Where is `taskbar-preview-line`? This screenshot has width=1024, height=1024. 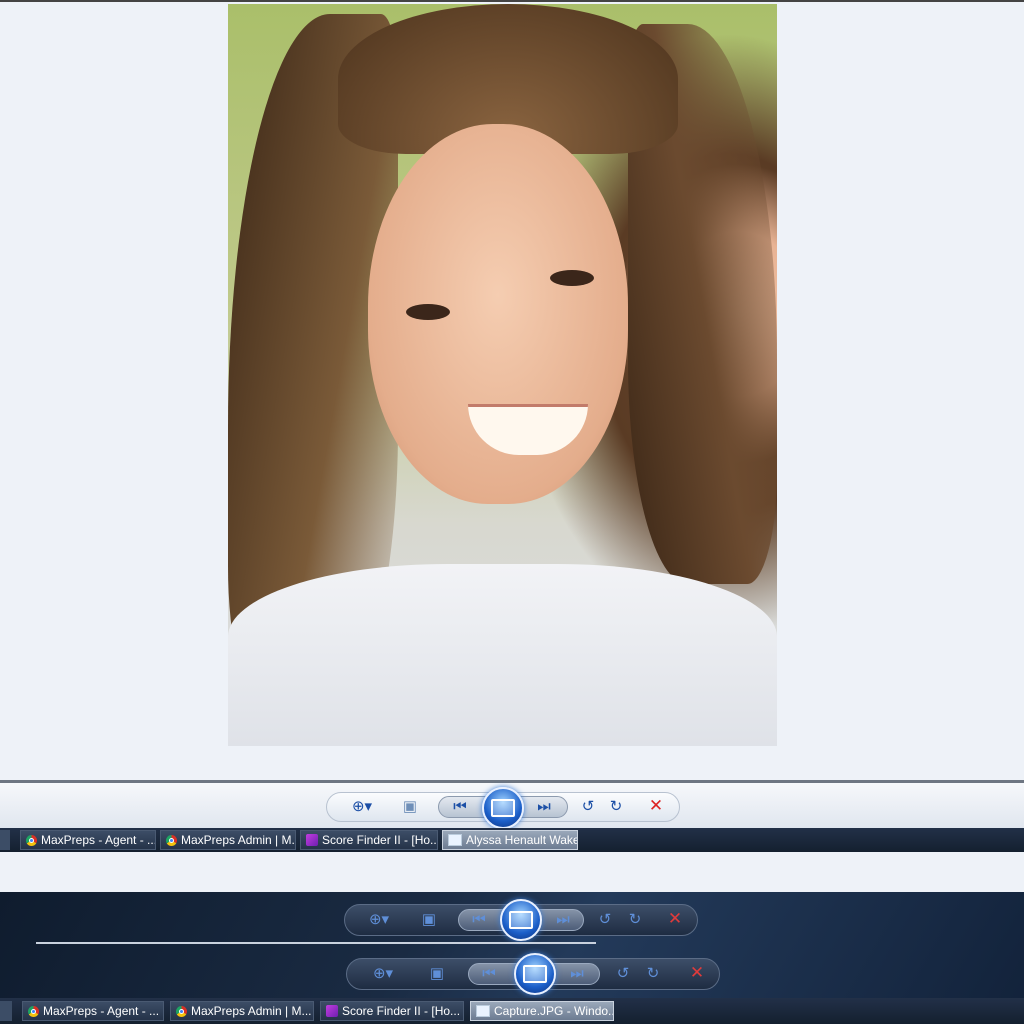
taskbar-preview-line is located at coordinates (316, 943).